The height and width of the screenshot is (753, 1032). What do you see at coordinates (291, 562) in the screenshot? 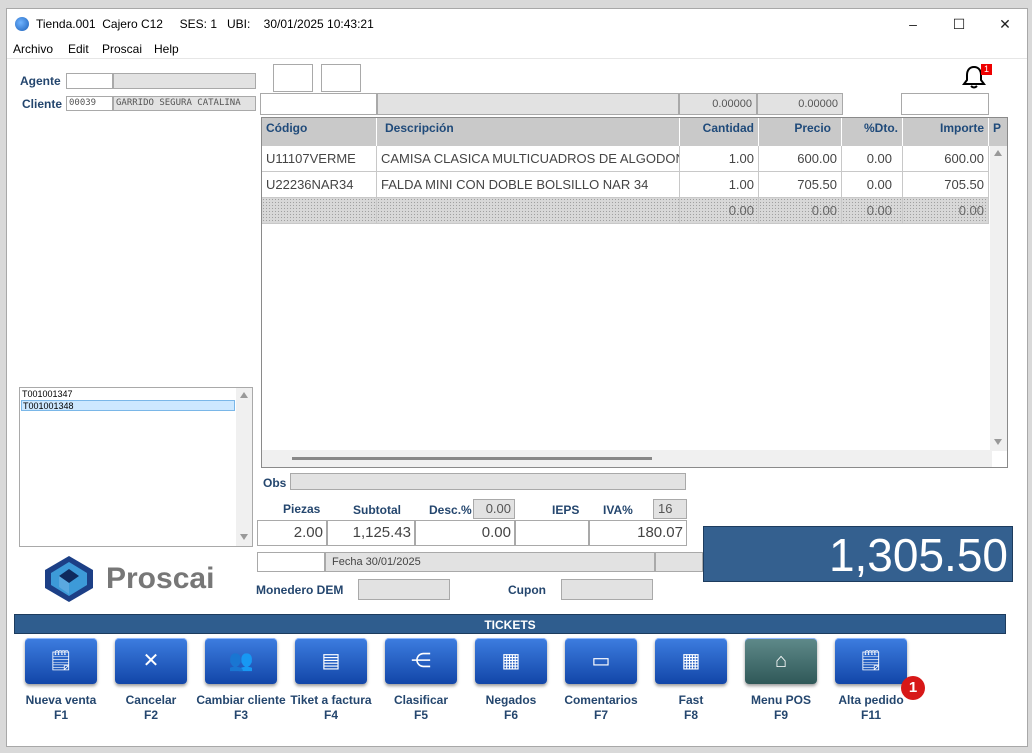
I see `fecha-prefix-field` at bounding box center [291, 562].